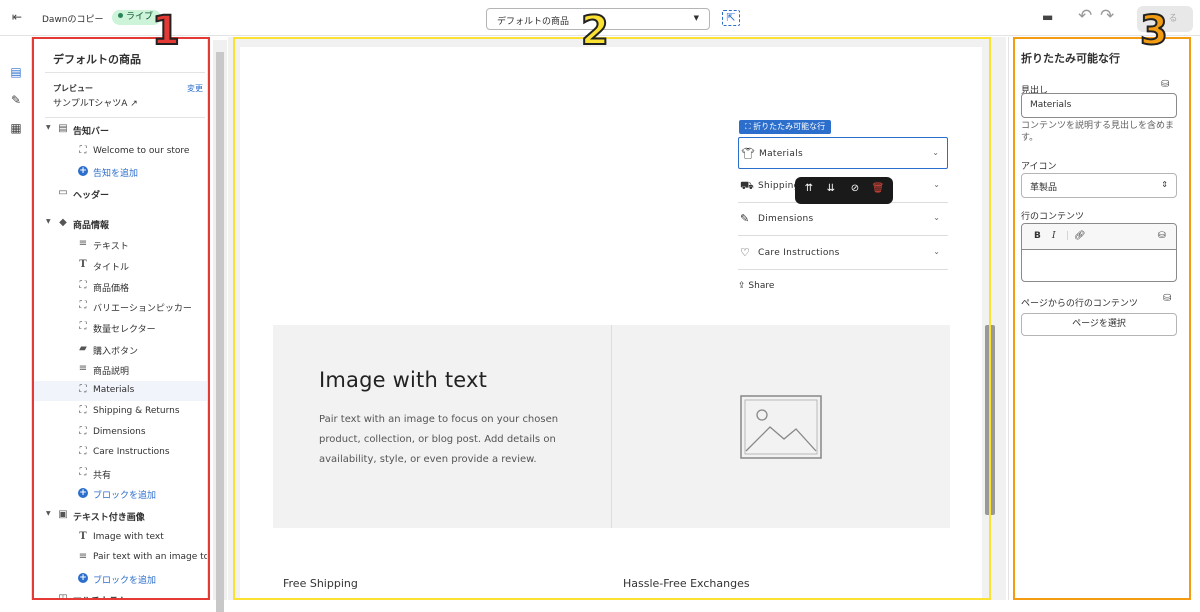  I want to click on move-up-icon: ⇈, so click(809, 190).